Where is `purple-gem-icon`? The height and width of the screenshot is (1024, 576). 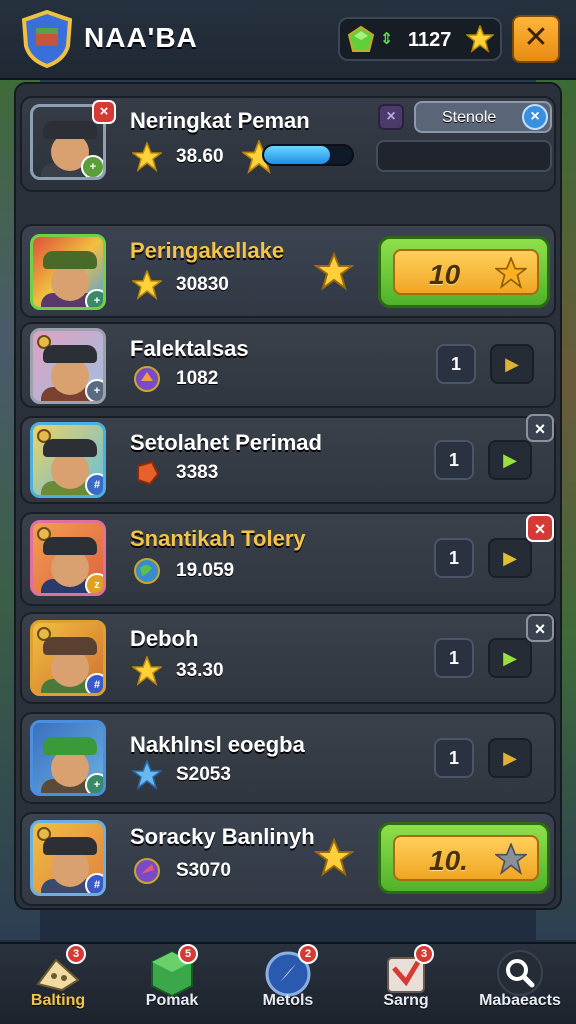
purple-gem-icon is located at coordinates (147, 379).